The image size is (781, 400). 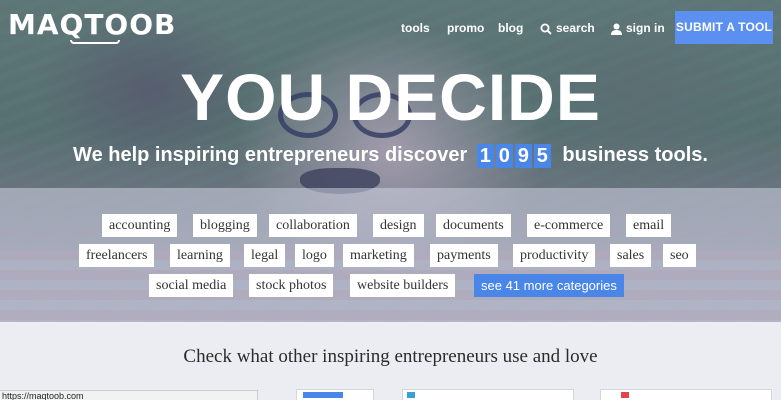 What do you see at coordinates (523, 155) in the screenshot?
I see `counter-digit: 9` at bounding box center [523, 155].